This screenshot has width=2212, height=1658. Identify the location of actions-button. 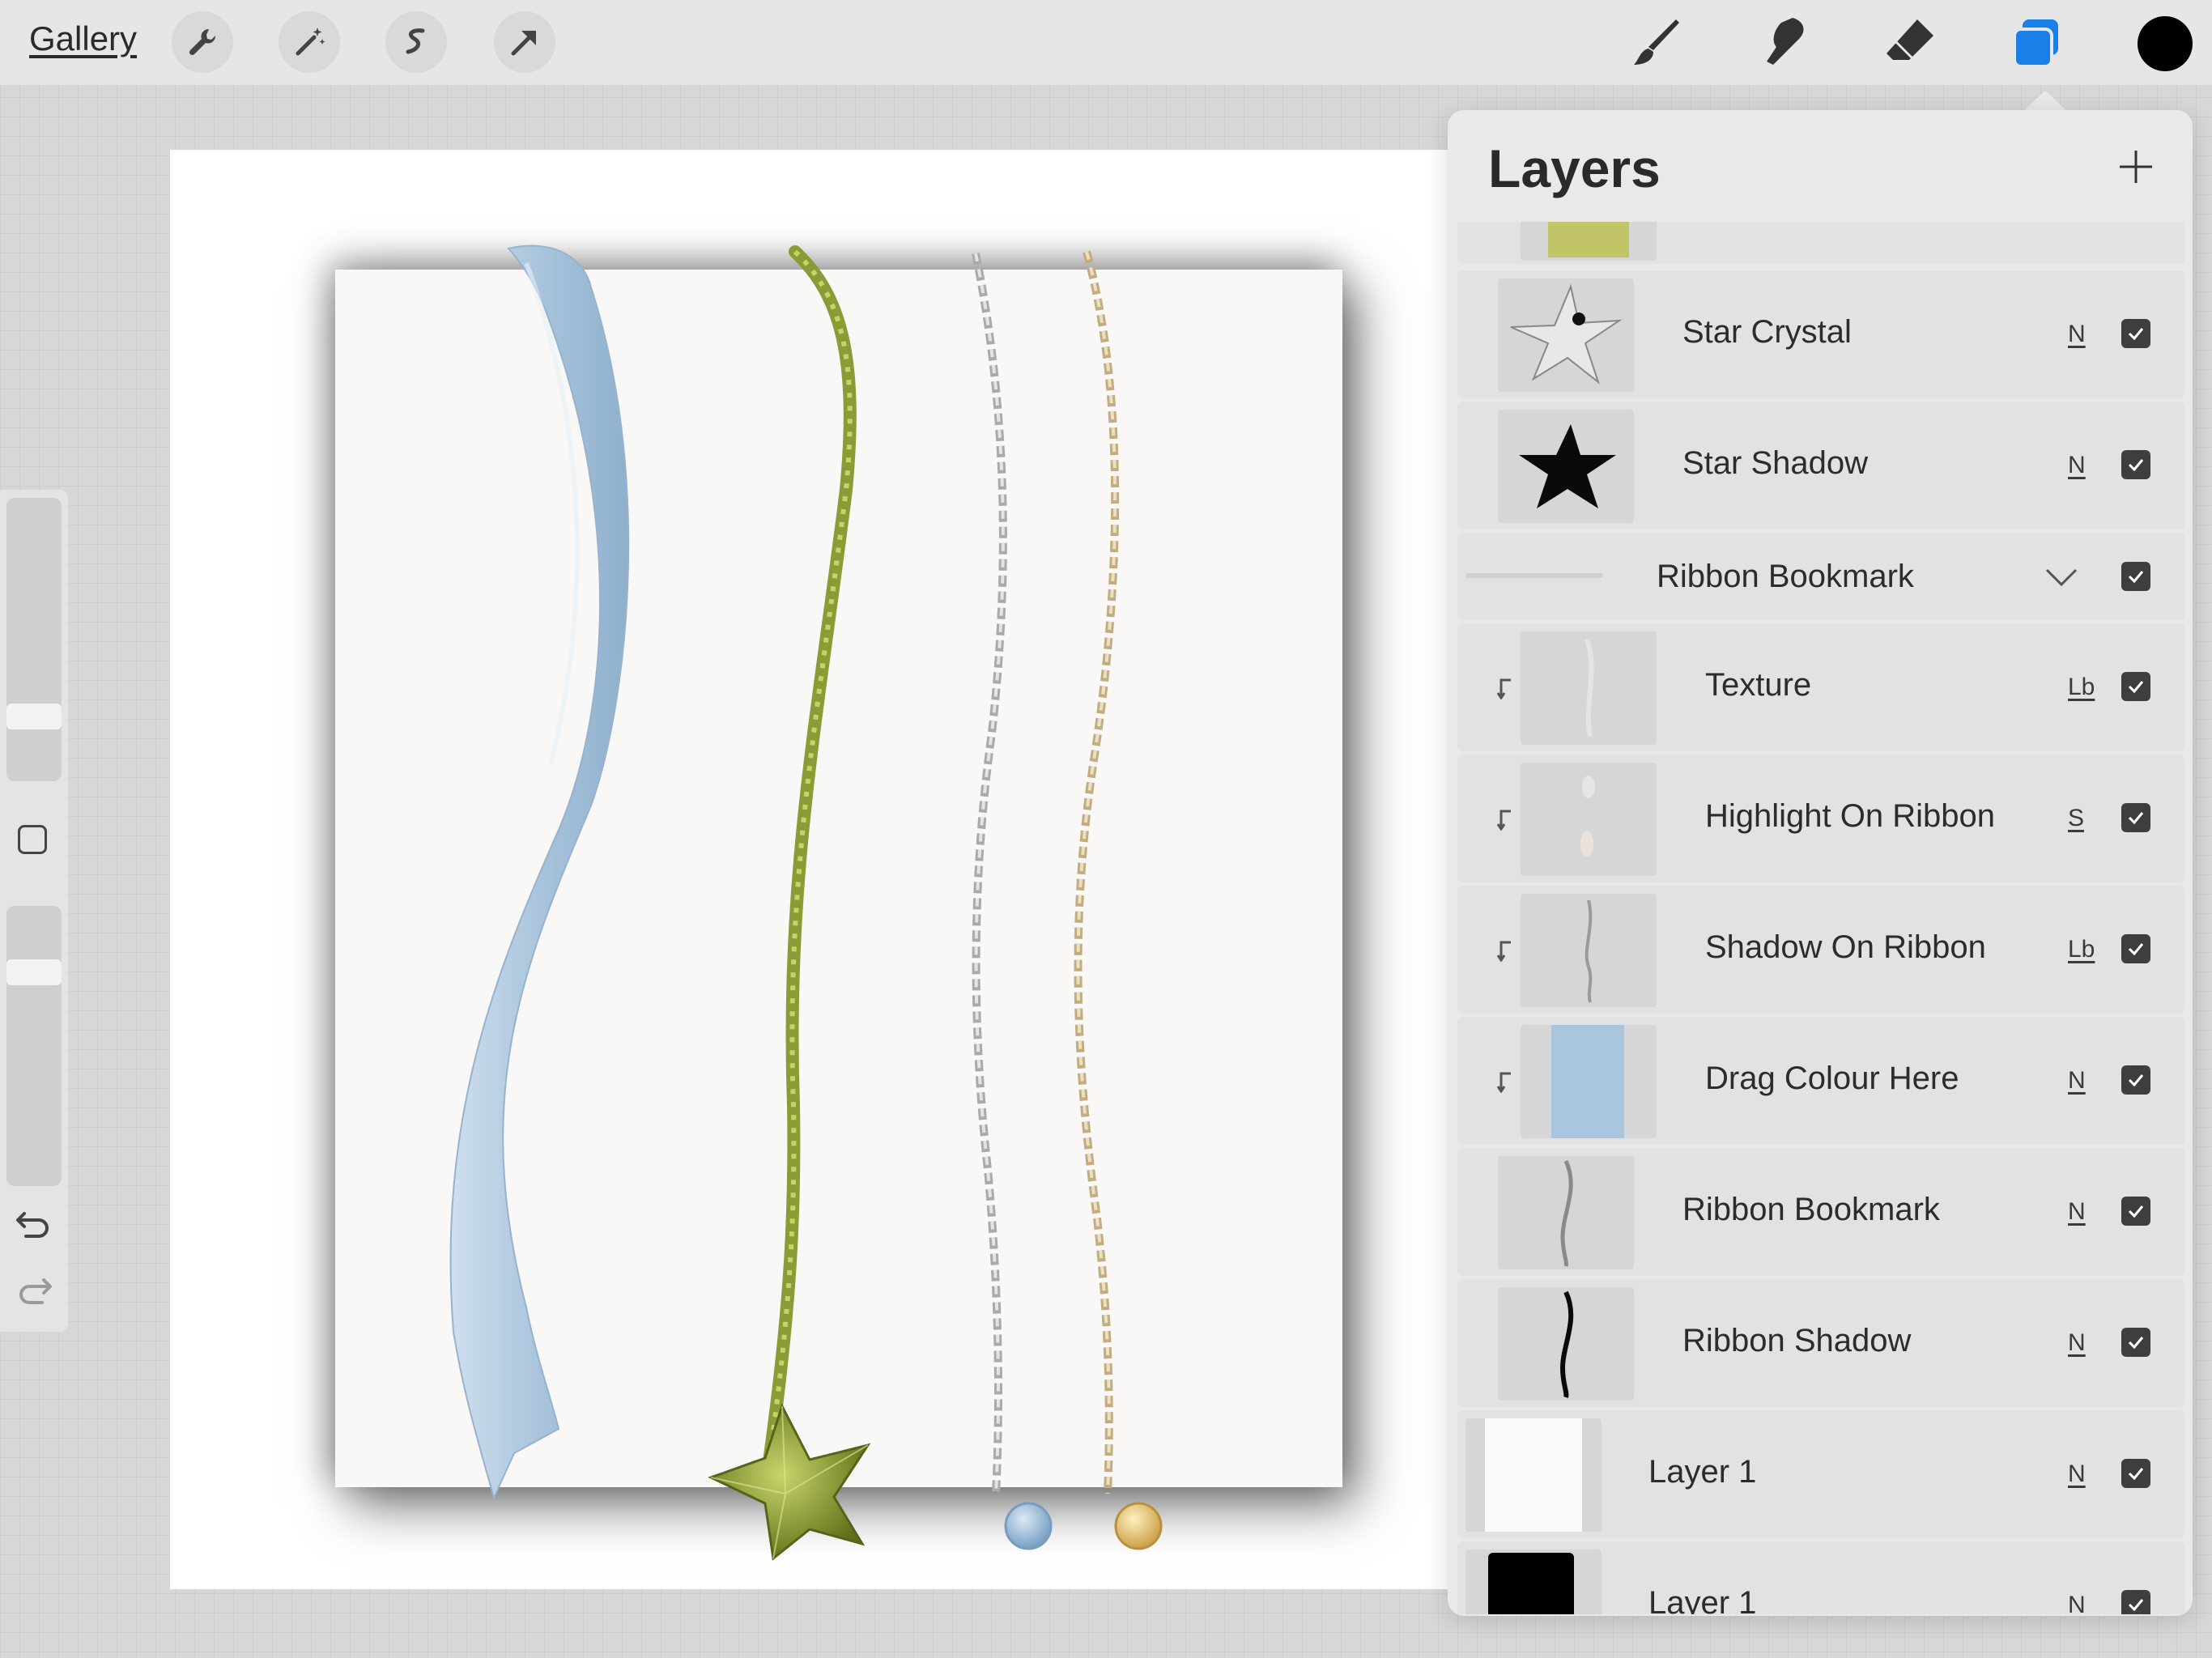
(203, 42).